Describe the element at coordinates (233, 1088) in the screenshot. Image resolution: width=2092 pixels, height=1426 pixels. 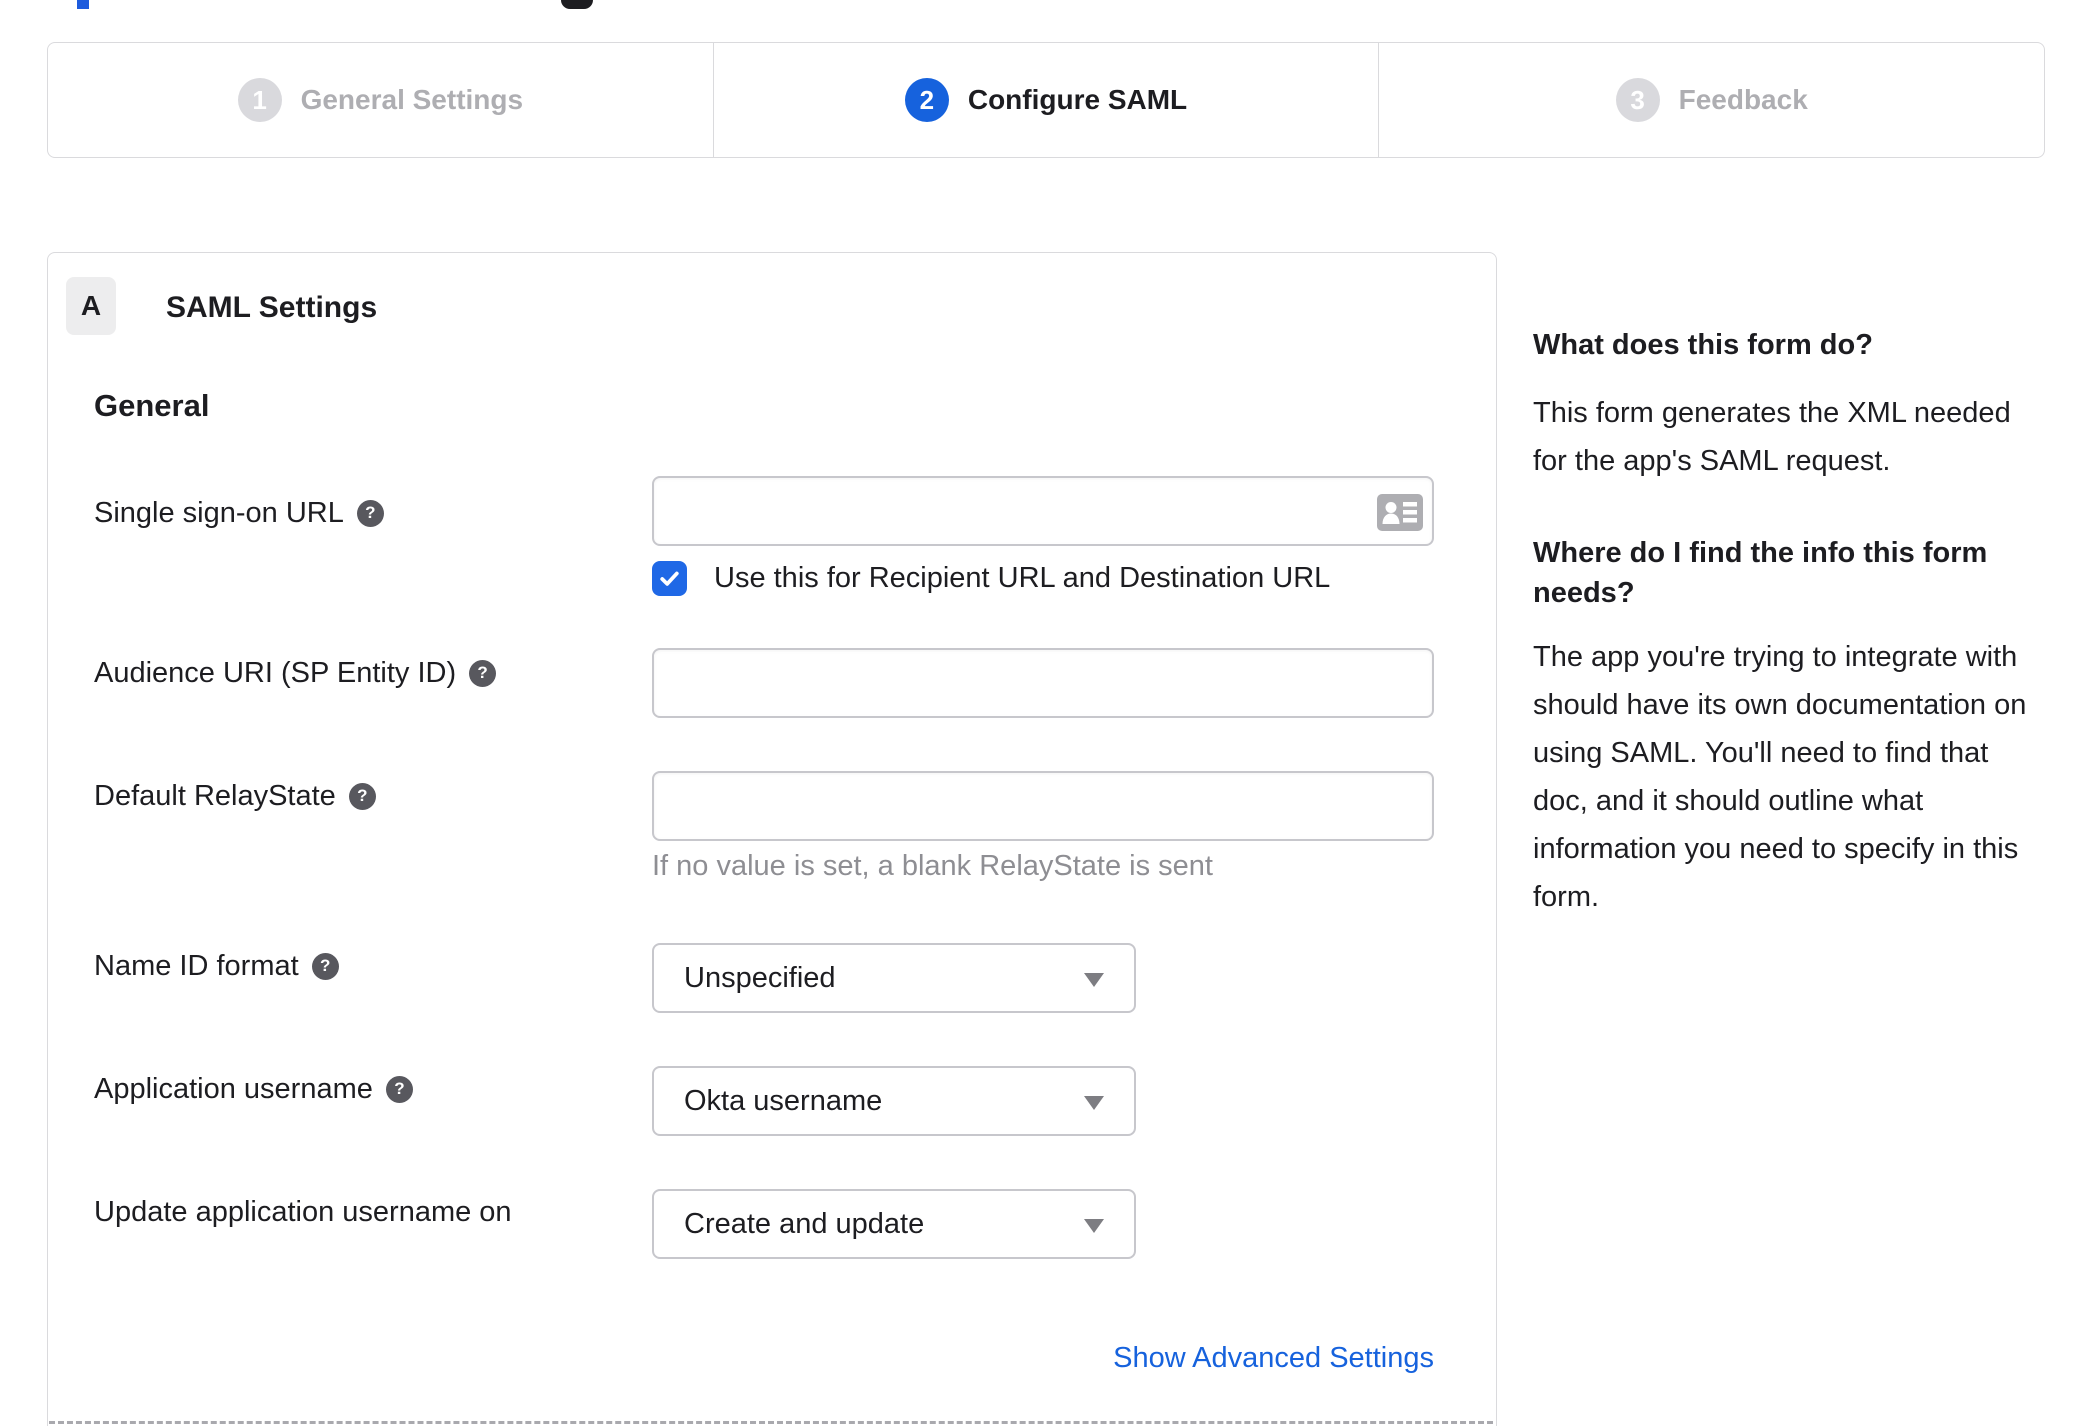
I see `field-label: Application username` at that location.